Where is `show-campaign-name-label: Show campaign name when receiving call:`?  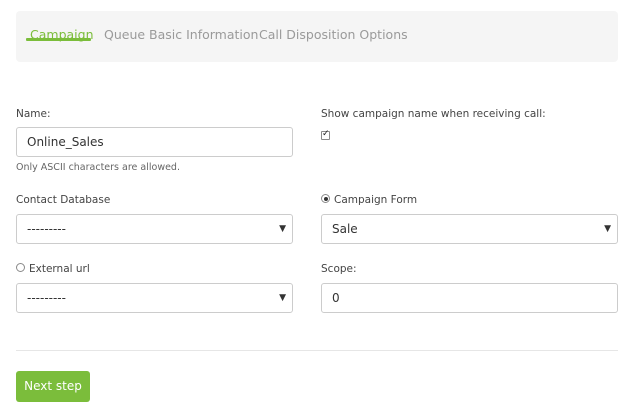
show-campaign-name-label: Show campaign name when receiving call: is located at coordinates (433, 114).